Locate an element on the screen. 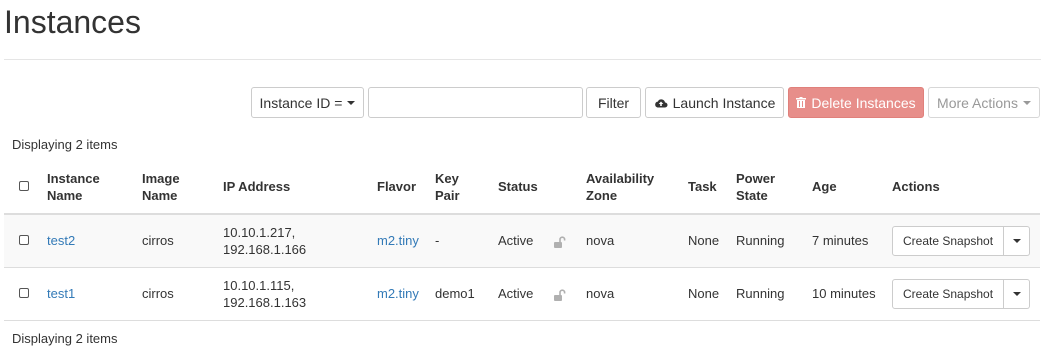 This screenshot has height=364, width=1045. column-instance-name: Instance Name is located at coordinates (90, 187).